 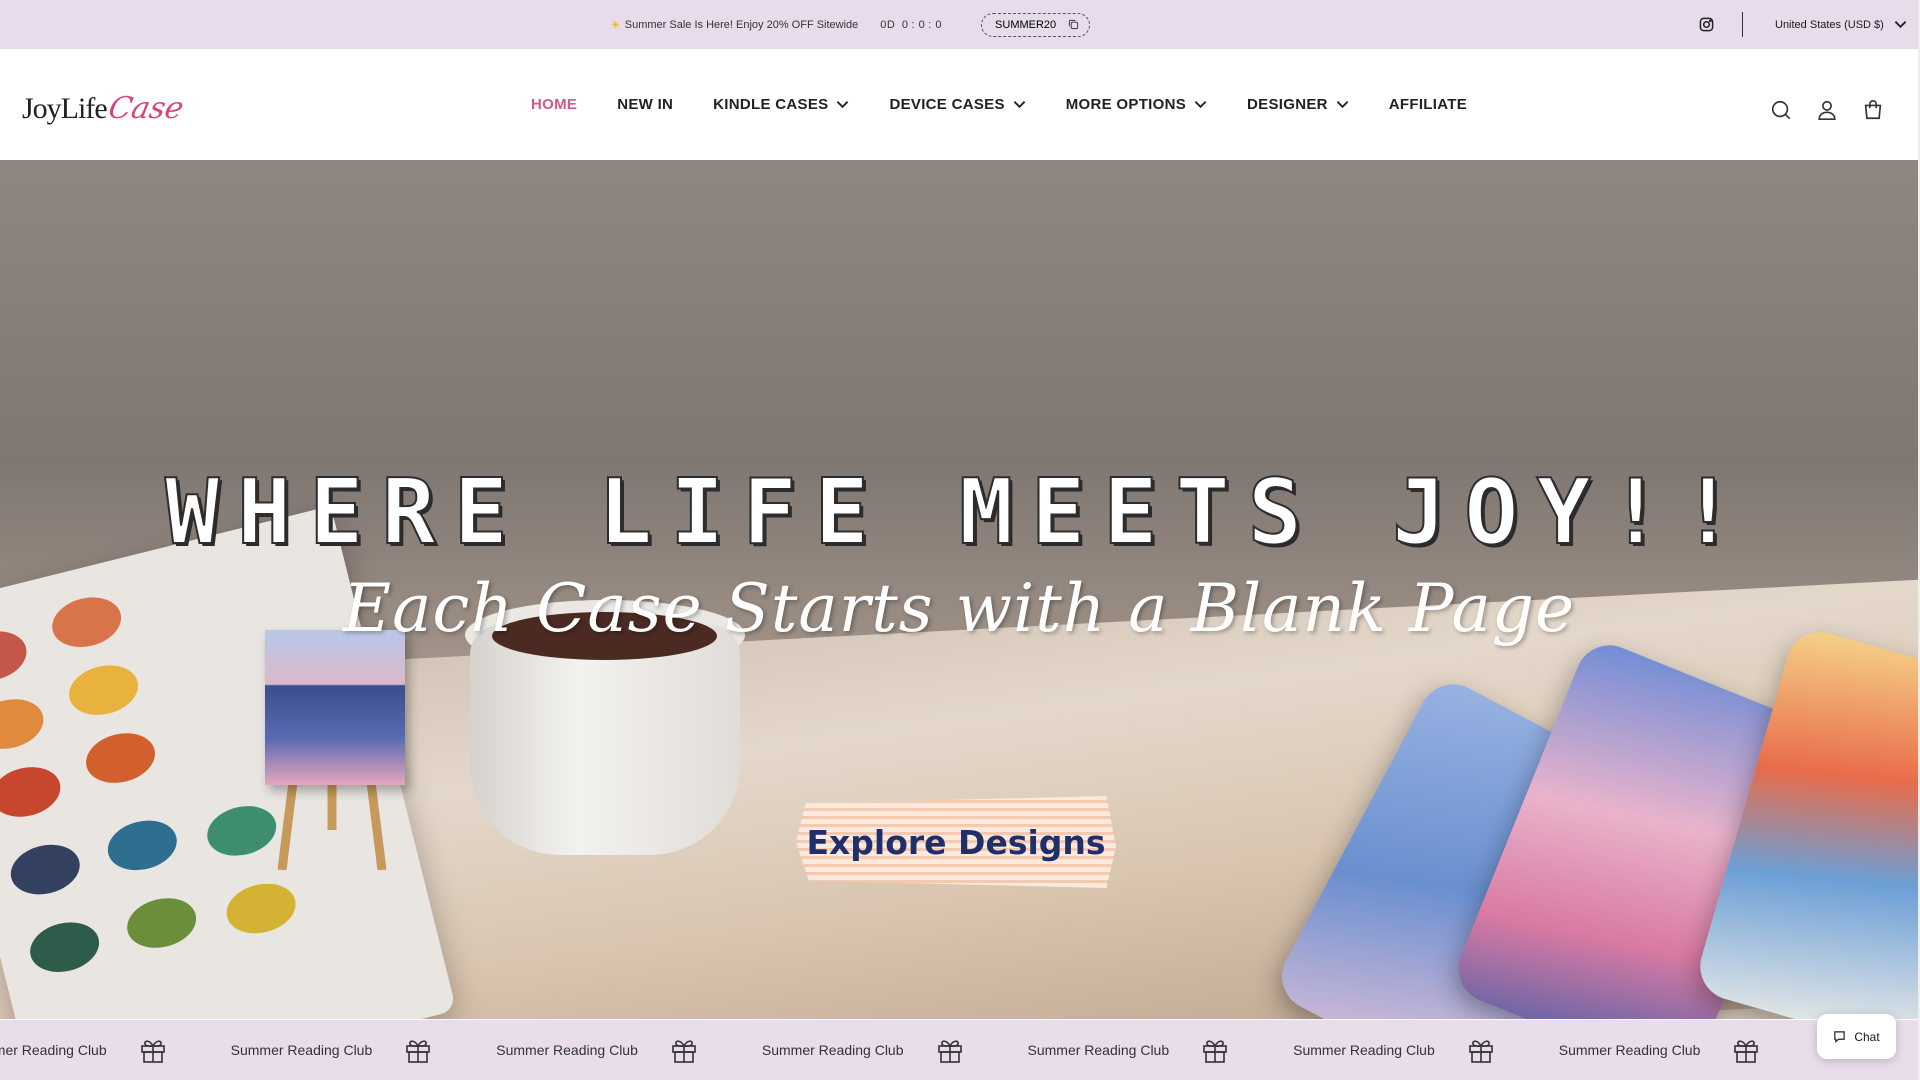 What do you see at coordinates (959, 512) in the screenshot?
I see `hero-title: WHERE LIFE MEETS JOY!!` at bounding box center [959, 512].